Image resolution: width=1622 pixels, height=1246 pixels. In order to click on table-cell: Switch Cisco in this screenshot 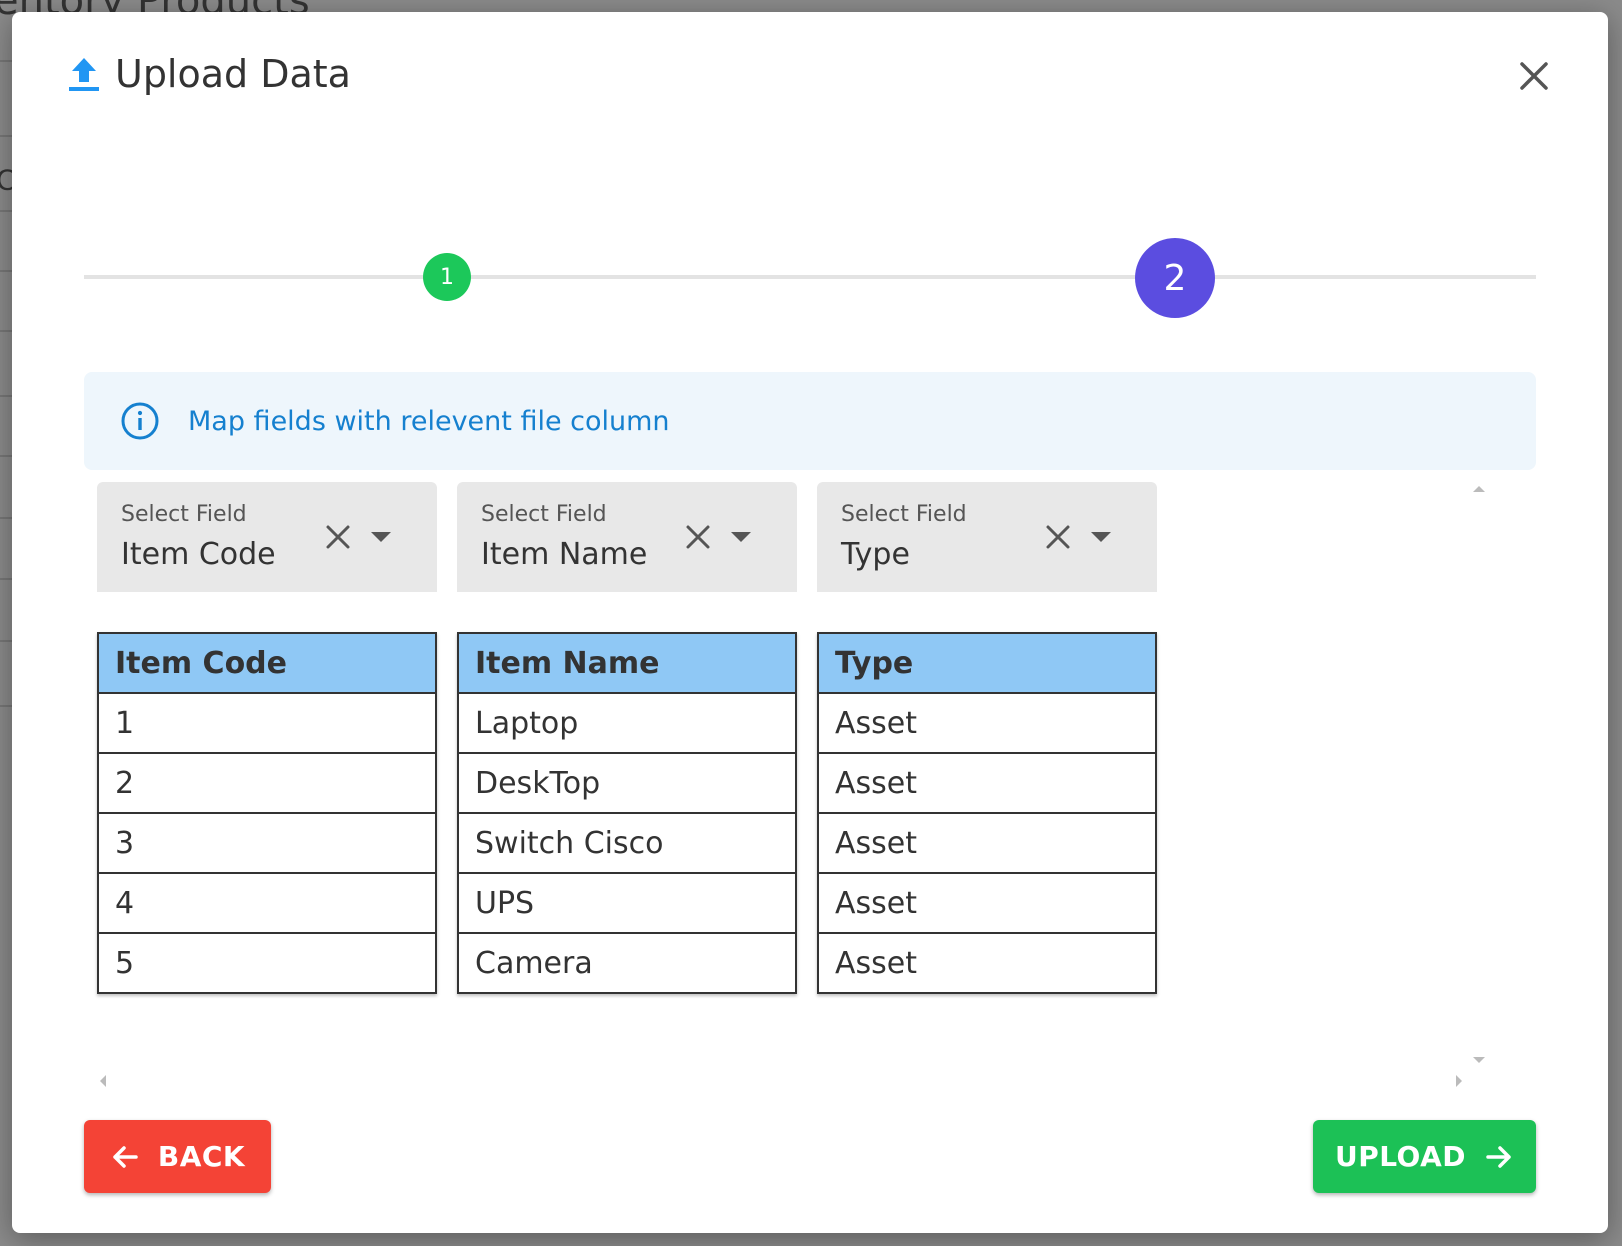, I will do `click(627, 843)`.